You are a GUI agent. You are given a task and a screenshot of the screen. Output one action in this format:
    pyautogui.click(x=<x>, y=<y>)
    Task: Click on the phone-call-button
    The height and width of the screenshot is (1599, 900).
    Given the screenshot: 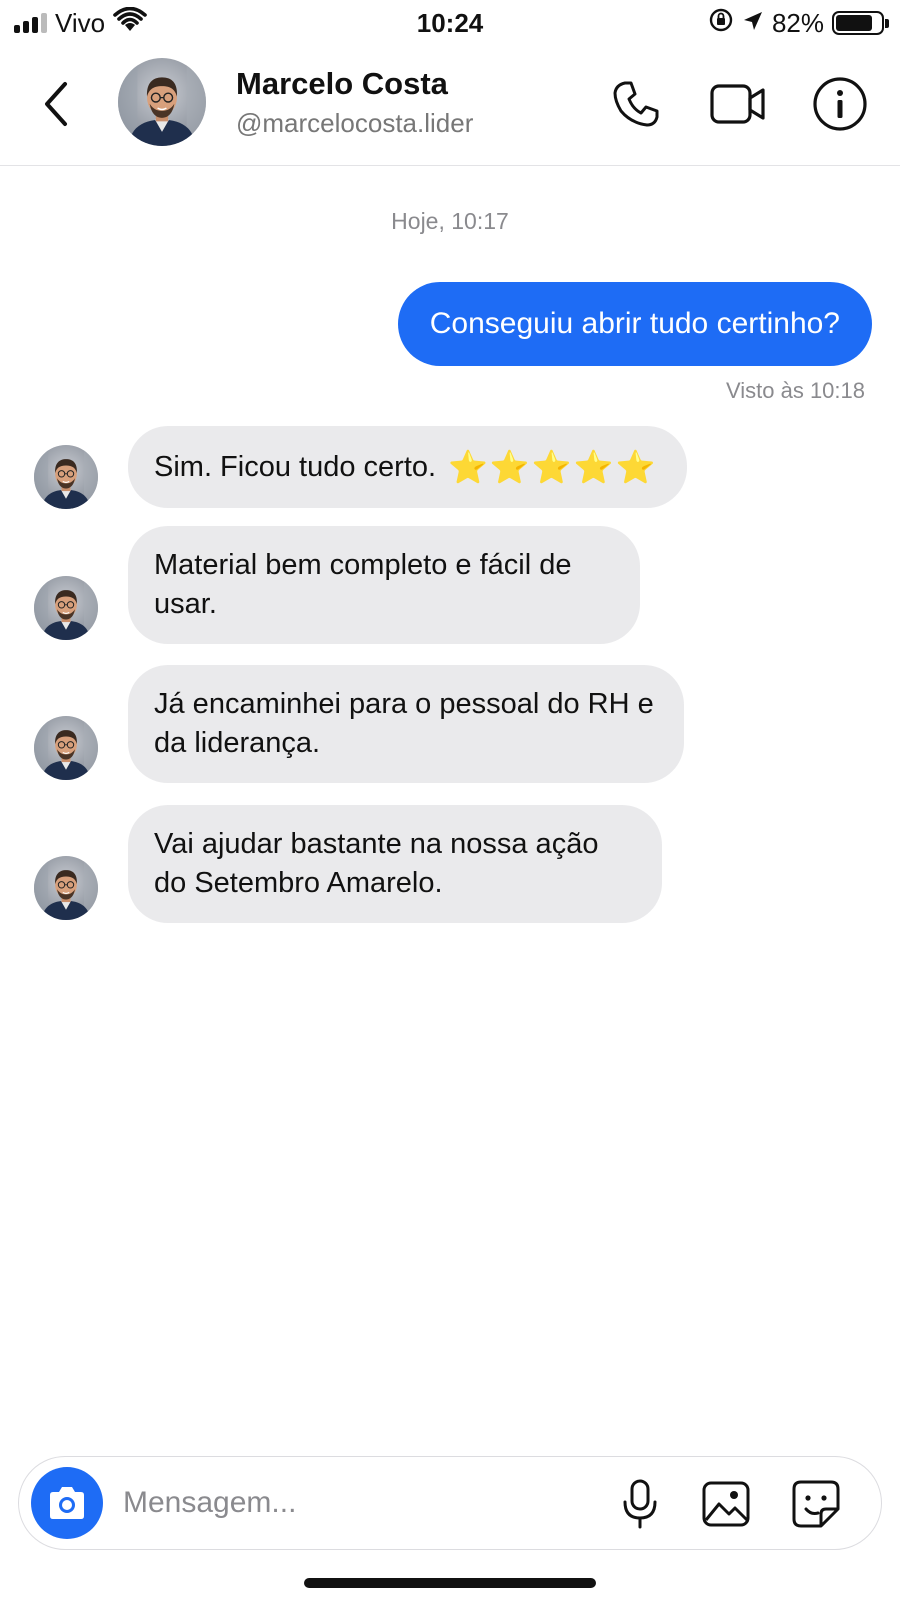 What is the action you would take?
    pyautogui.click(x=636, y=104)
    